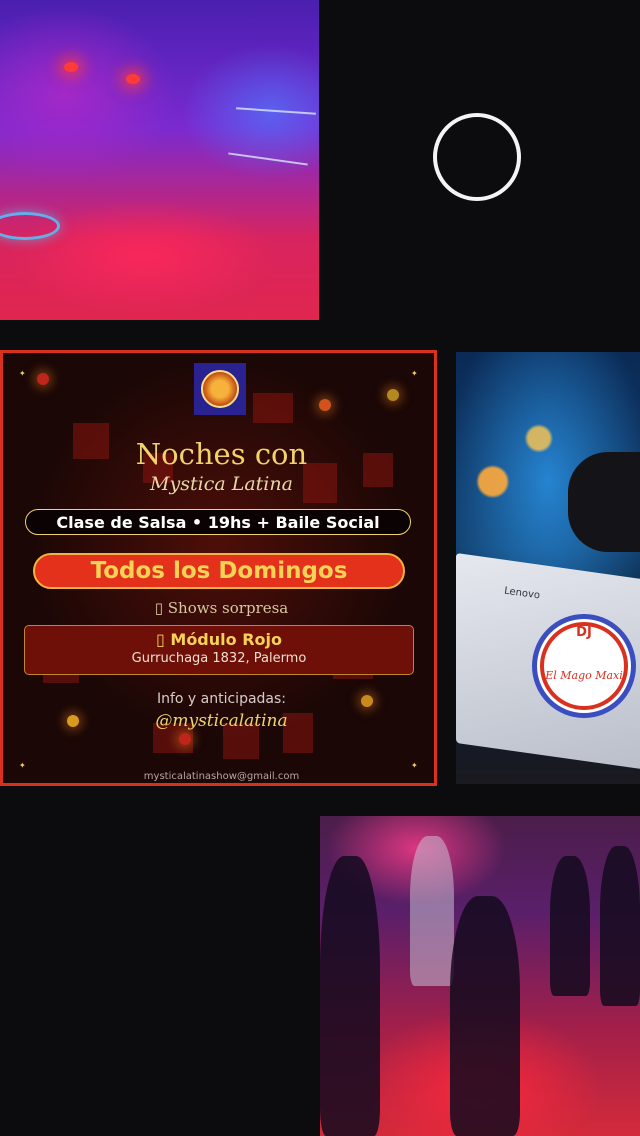 The height and width of the screenshot is (1136, 640). Describe the element at coordinates (548, 568) in the screenshot. I see `dj-photo: Lenovo DJ El Mago Maxi` at that location.